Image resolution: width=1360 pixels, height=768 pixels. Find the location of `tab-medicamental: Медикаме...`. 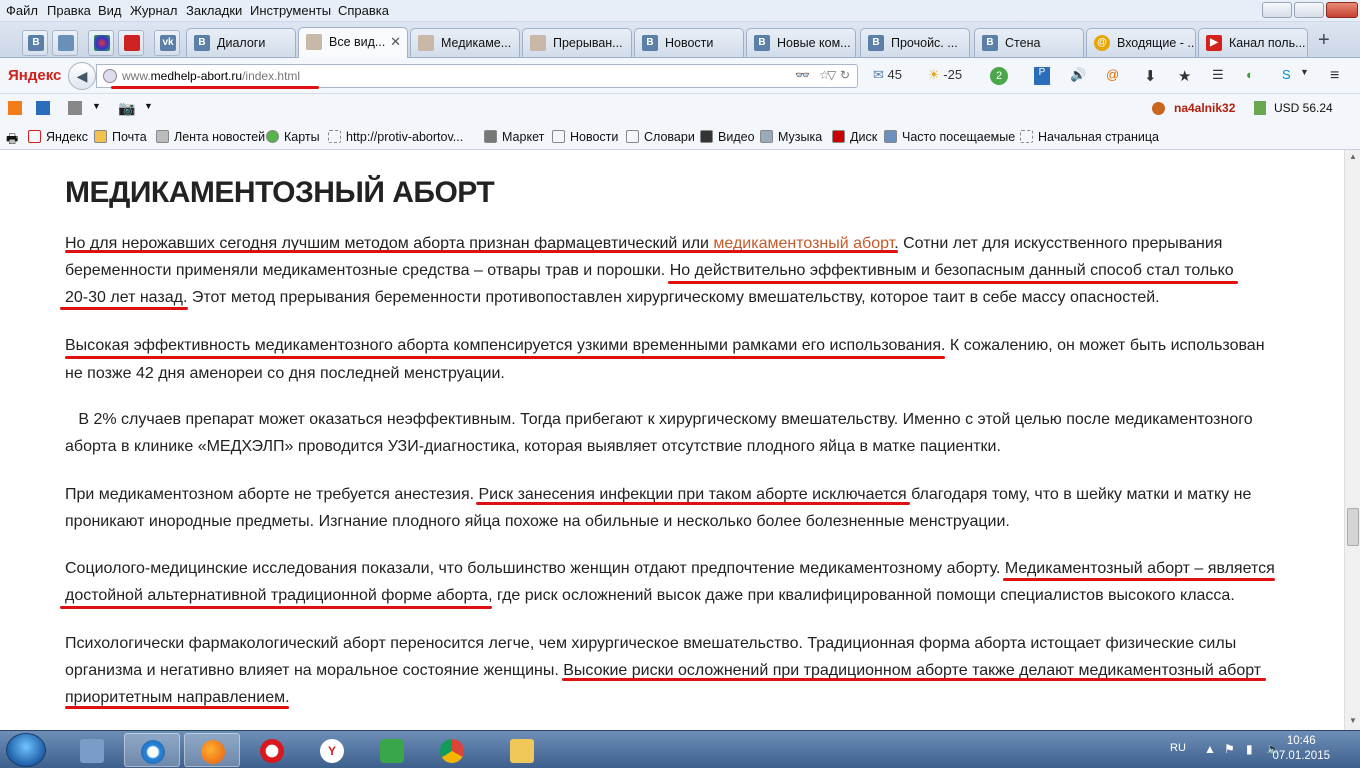

tab-medicamental: Медикаме... is located at coordinates (465, 42).